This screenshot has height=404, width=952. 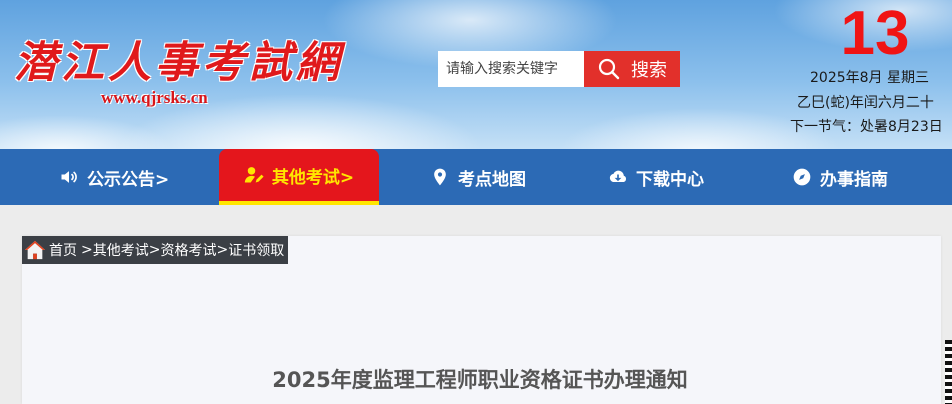 What do you see at coordinates (492, 179) in the screenshot?
I see `nav-item-label: 考点地图` at bounding box center [492, 179].